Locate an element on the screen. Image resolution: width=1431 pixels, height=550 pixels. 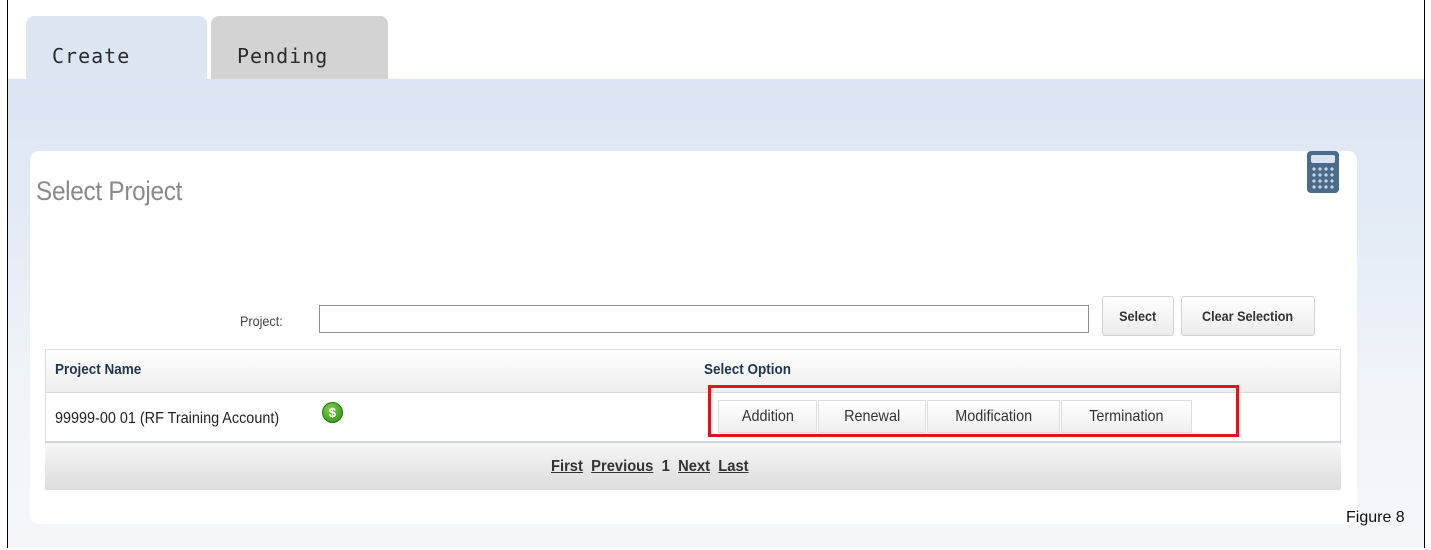
calculator-screen is located at coordinates (1323, 159).